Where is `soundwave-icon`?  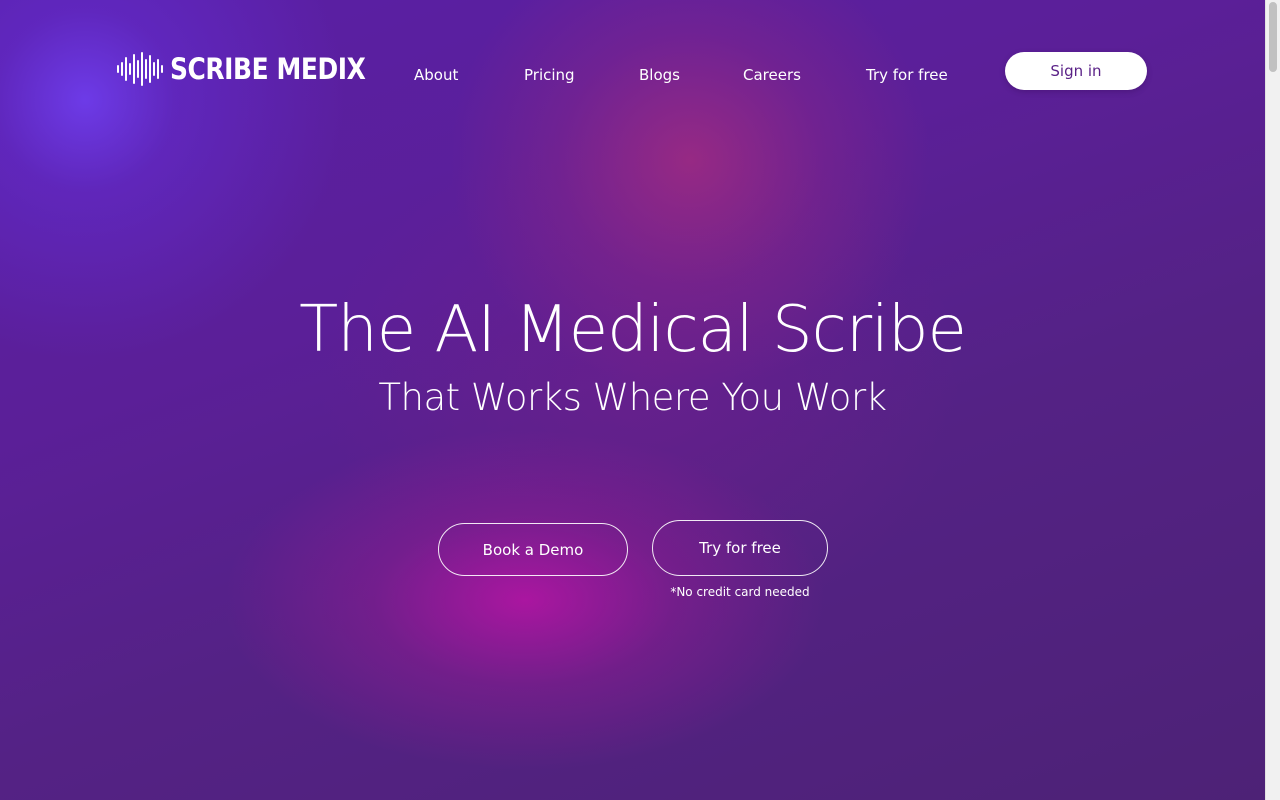 soundwave-icon is located at coordinates (140, 69).